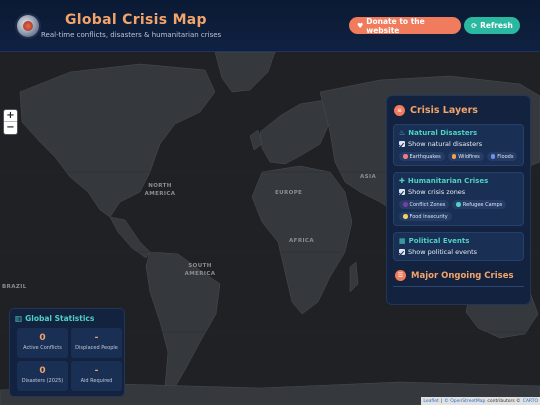 The image size is (540, 405). What do you see at coordinates (439, 241) in the screenshot?
I see `political-title: Political Events` at bounding box center [439, 241].